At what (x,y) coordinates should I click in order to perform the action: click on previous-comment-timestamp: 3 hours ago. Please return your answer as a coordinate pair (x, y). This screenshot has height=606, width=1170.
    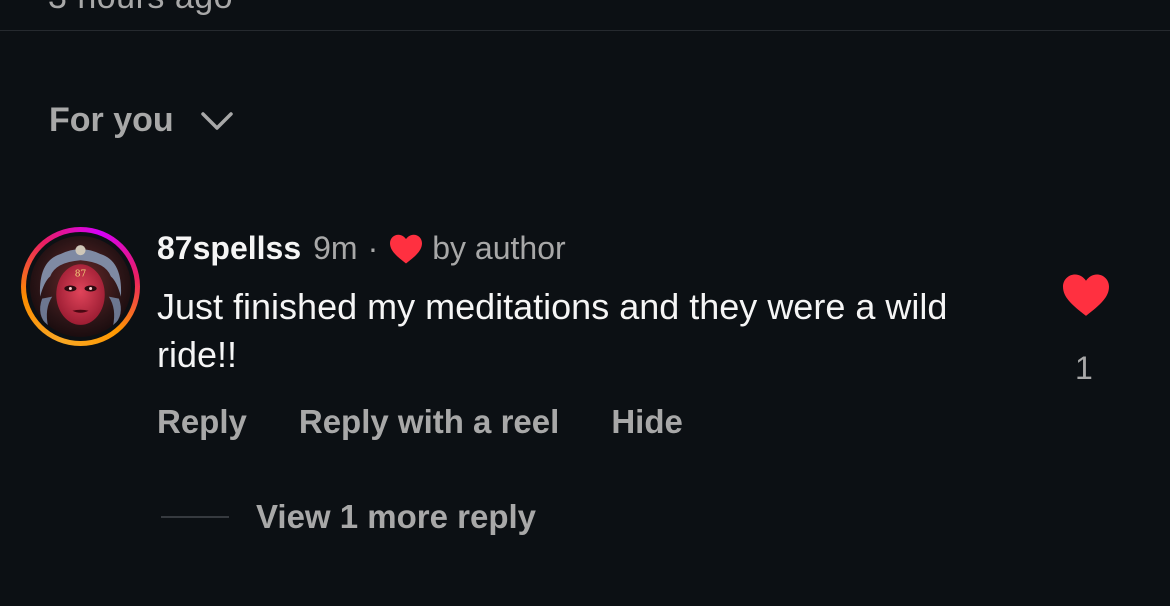
    Looking at the image, I should click on (140, 8).